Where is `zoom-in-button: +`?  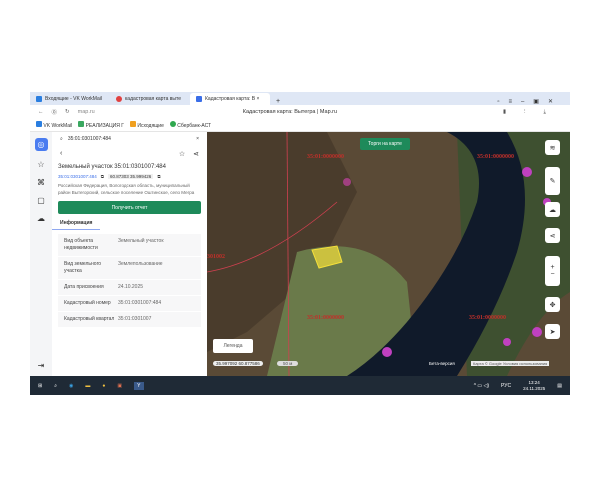
zoom-in-button: + is located at coordinates (552, 267).